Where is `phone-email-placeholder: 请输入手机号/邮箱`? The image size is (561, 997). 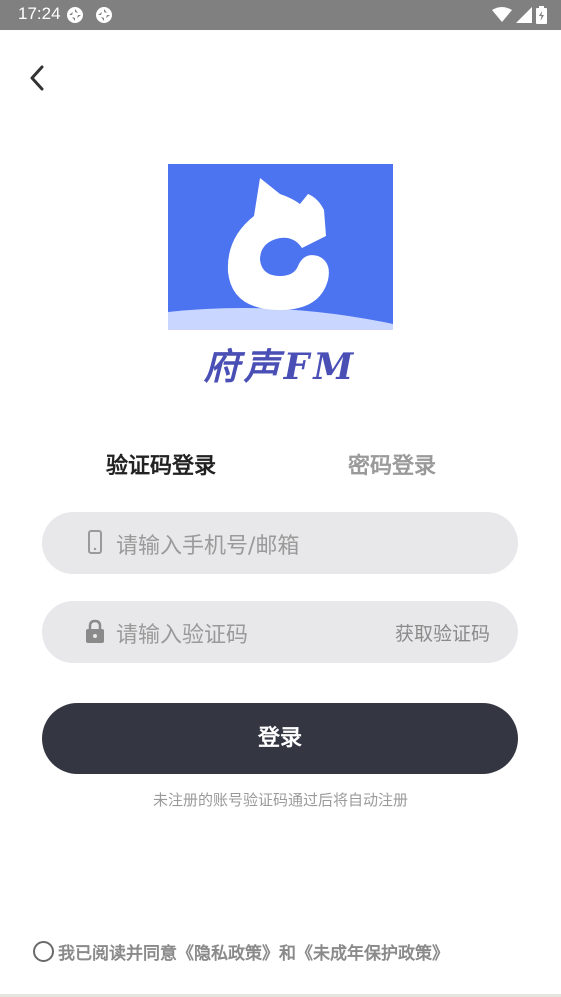
phone-email-placeholder: 请输入手机号/邮箱 is located at coordinates (208, 546).